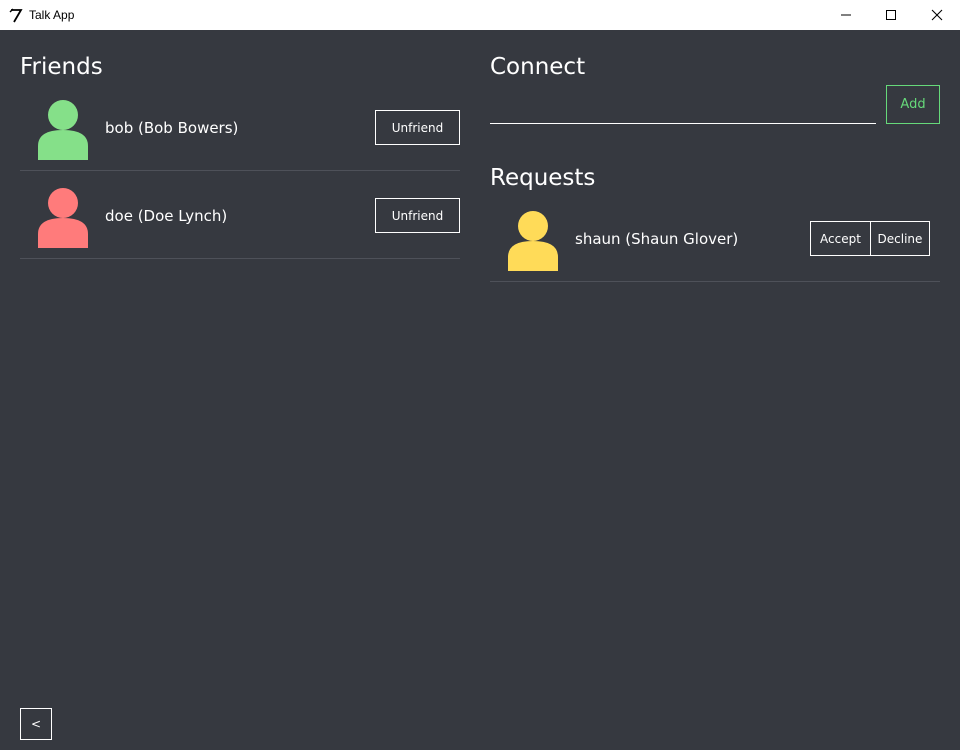 The height and width of the screenshot is (750, 960). What do you see at coordinates (480, 15) in the screenshot?
I see `title-bar: Talk App` at bounding box center [480, 15].